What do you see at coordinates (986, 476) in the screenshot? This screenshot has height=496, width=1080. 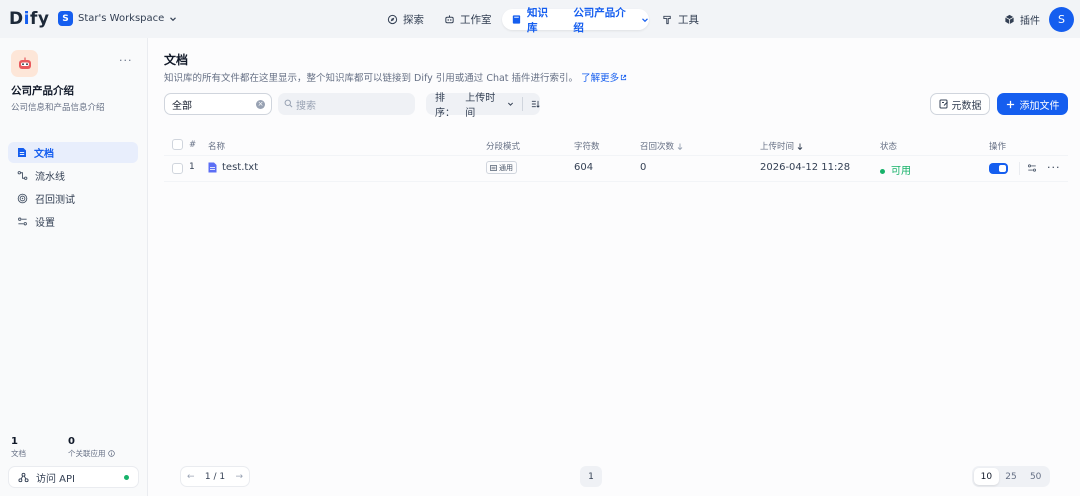 I see `page-size-10: 10` at bounding box center [986, 476].